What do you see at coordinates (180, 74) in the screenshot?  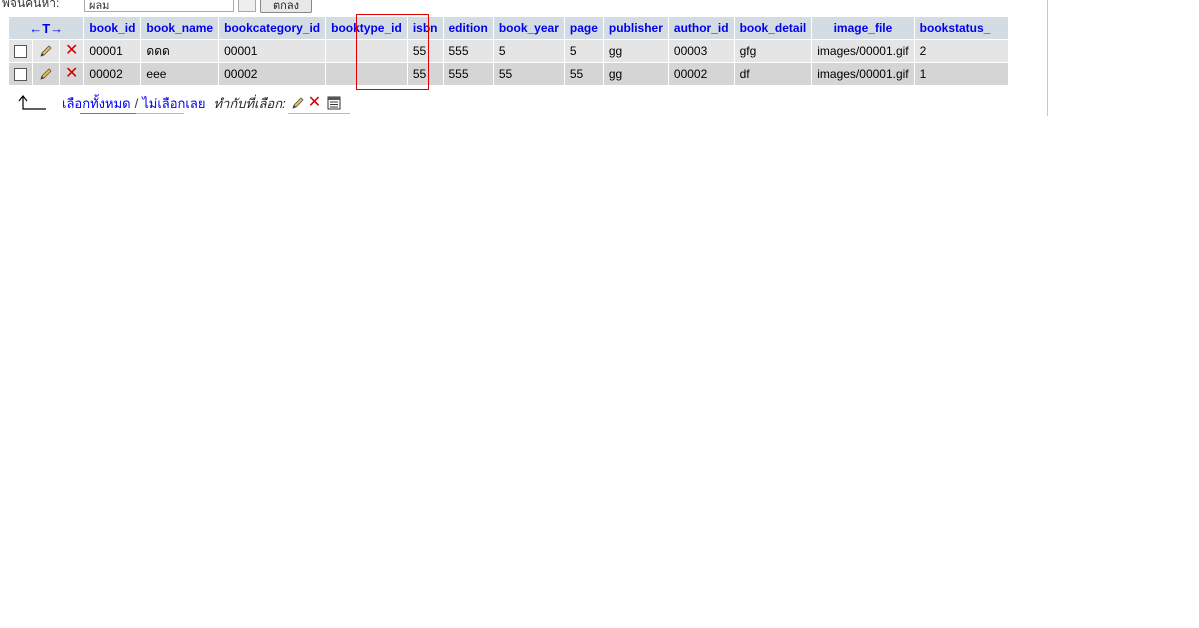 I see `cell-book-name: eee` at bounding box center [180, 74].